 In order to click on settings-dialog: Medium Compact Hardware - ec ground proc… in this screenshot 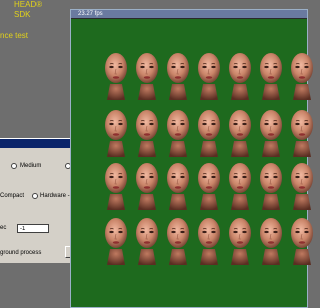, I will do `click(35, 200)`.